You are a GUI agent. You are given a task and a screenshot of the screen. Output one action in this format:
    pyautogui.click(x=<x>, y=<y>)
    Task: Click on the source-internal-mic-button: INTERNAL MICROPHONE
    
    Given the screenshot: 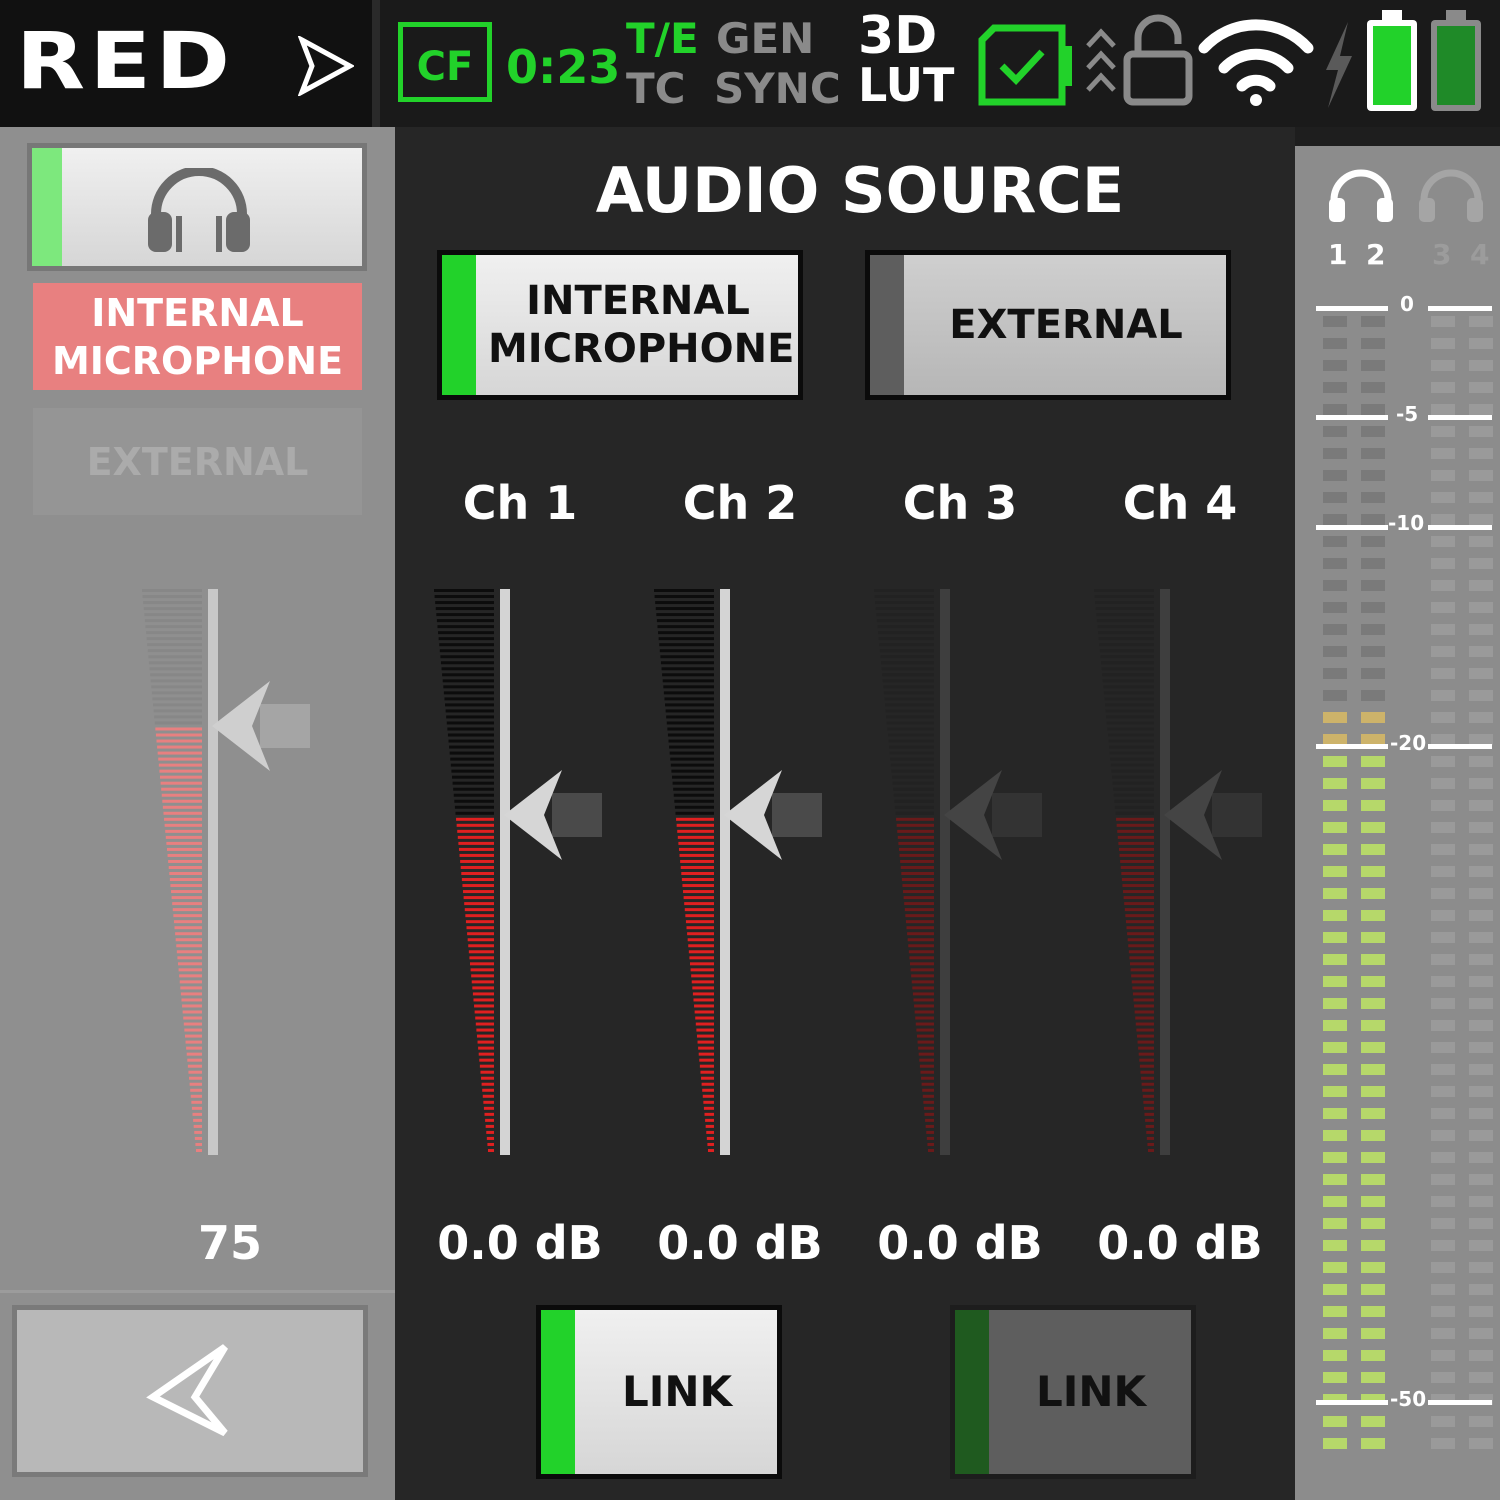 What is the action you would take?
    pyautogui.click(x=620, y=325)
    